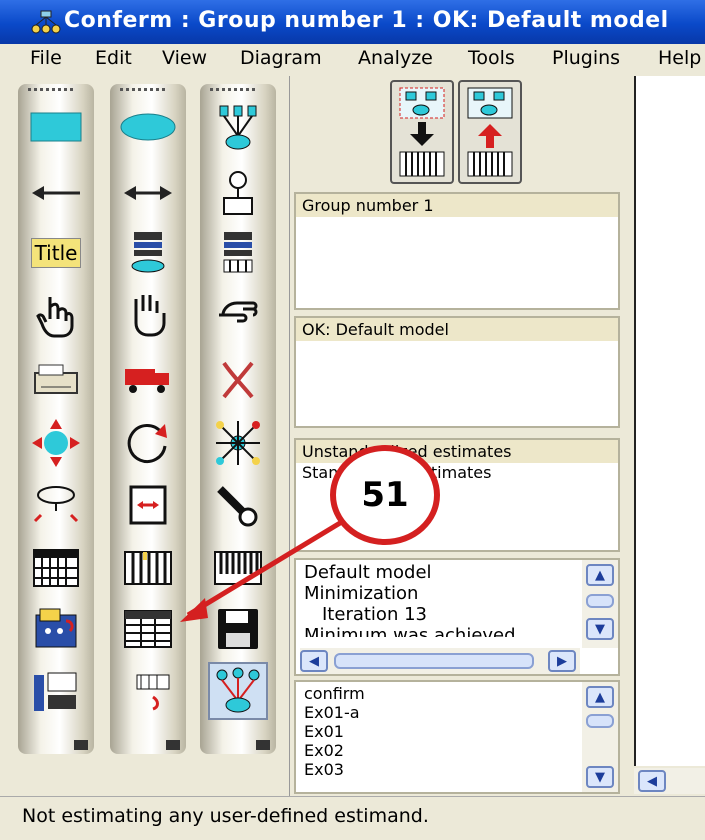  I want to click on draw-observed-variable-tool, so click(56, 127).